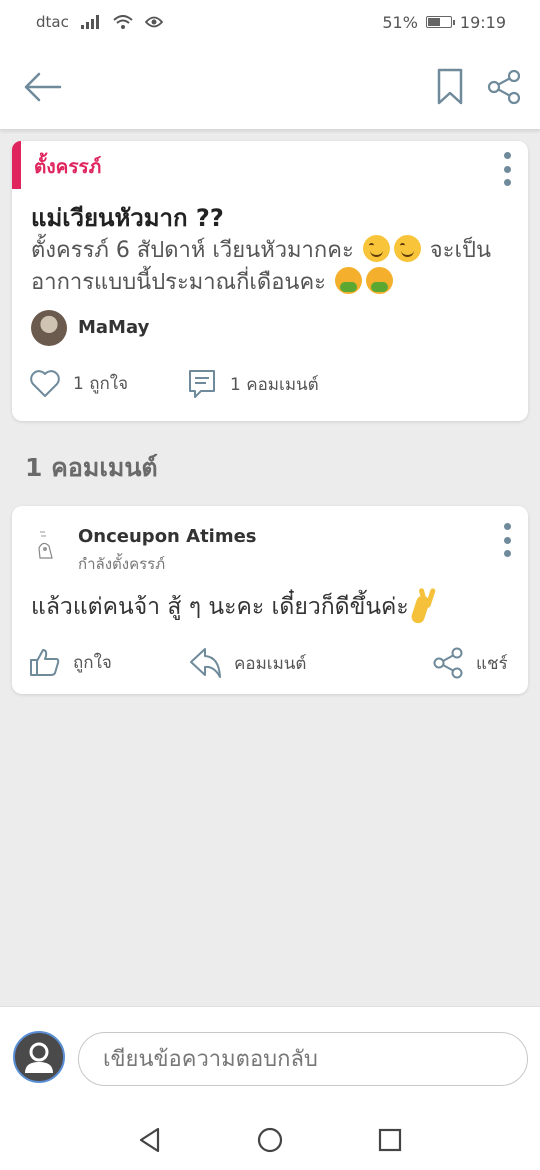 Image resolution: width=540 pixels, height=1170 pixels. What do you see at coordinates (123, 22) in the screenshot?
I see `wifi-icon` at bounding box center [123, 22].